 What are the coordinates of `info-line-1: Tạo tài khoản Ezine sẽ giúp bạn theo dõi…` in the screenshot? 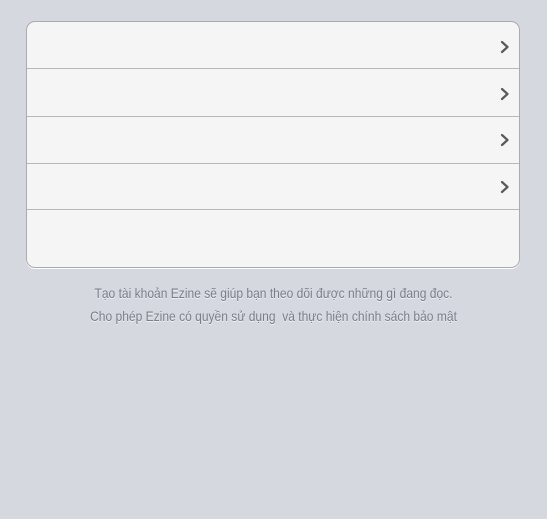 It's located at (273, 293).